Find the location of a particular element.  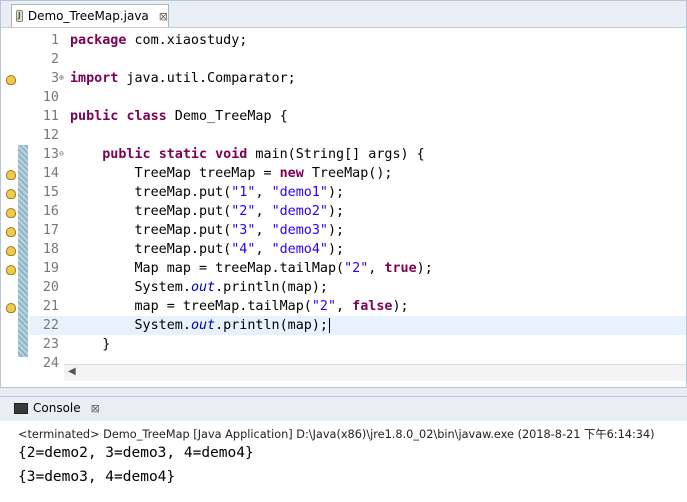

code-line: 15 treeMap.put("1", "demo1"); is located at coordinates (357, 192).